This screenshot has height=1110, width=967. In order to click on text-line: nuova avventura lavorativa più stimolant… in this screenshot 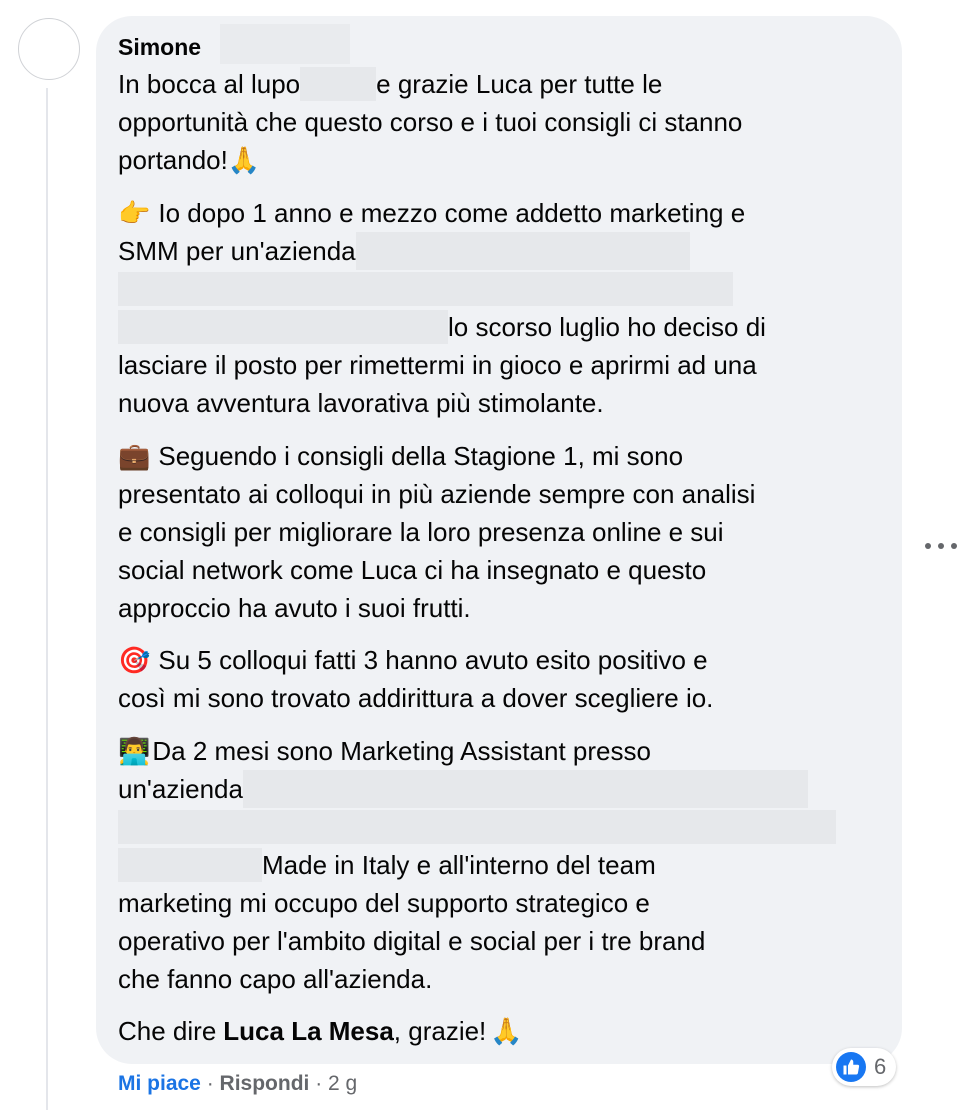, I will do `click(503, 403)`.